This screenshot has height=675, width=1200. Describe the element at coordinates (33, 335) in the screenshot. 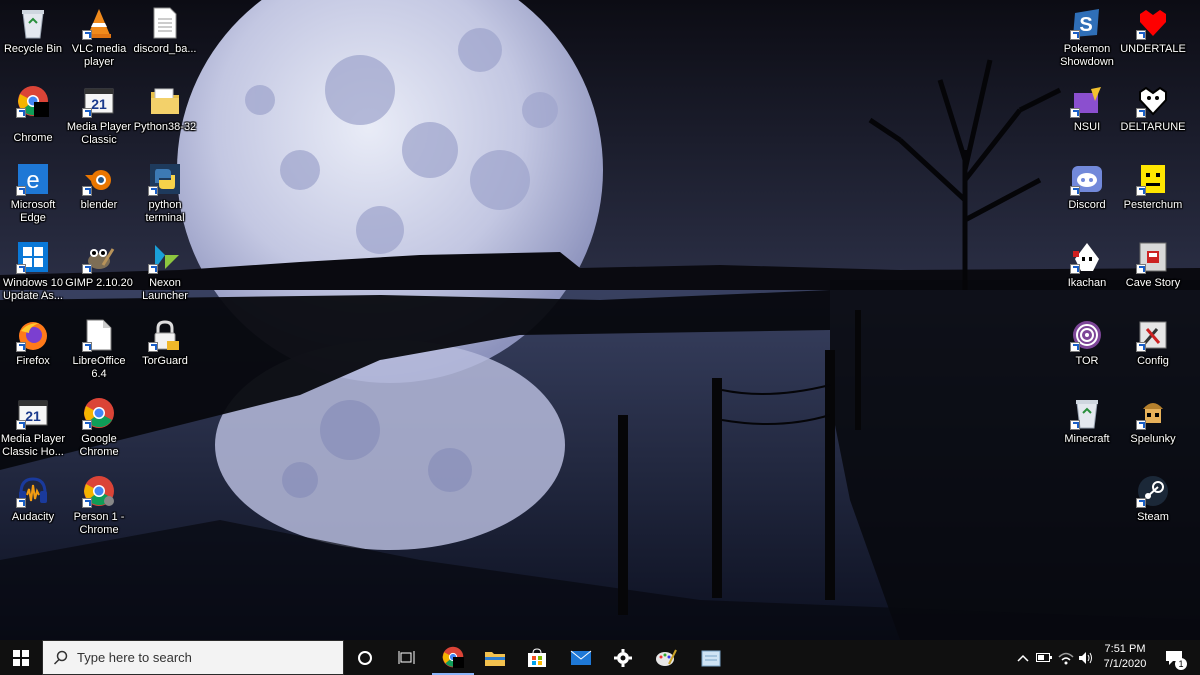

I see `firefox-icon` at that location.